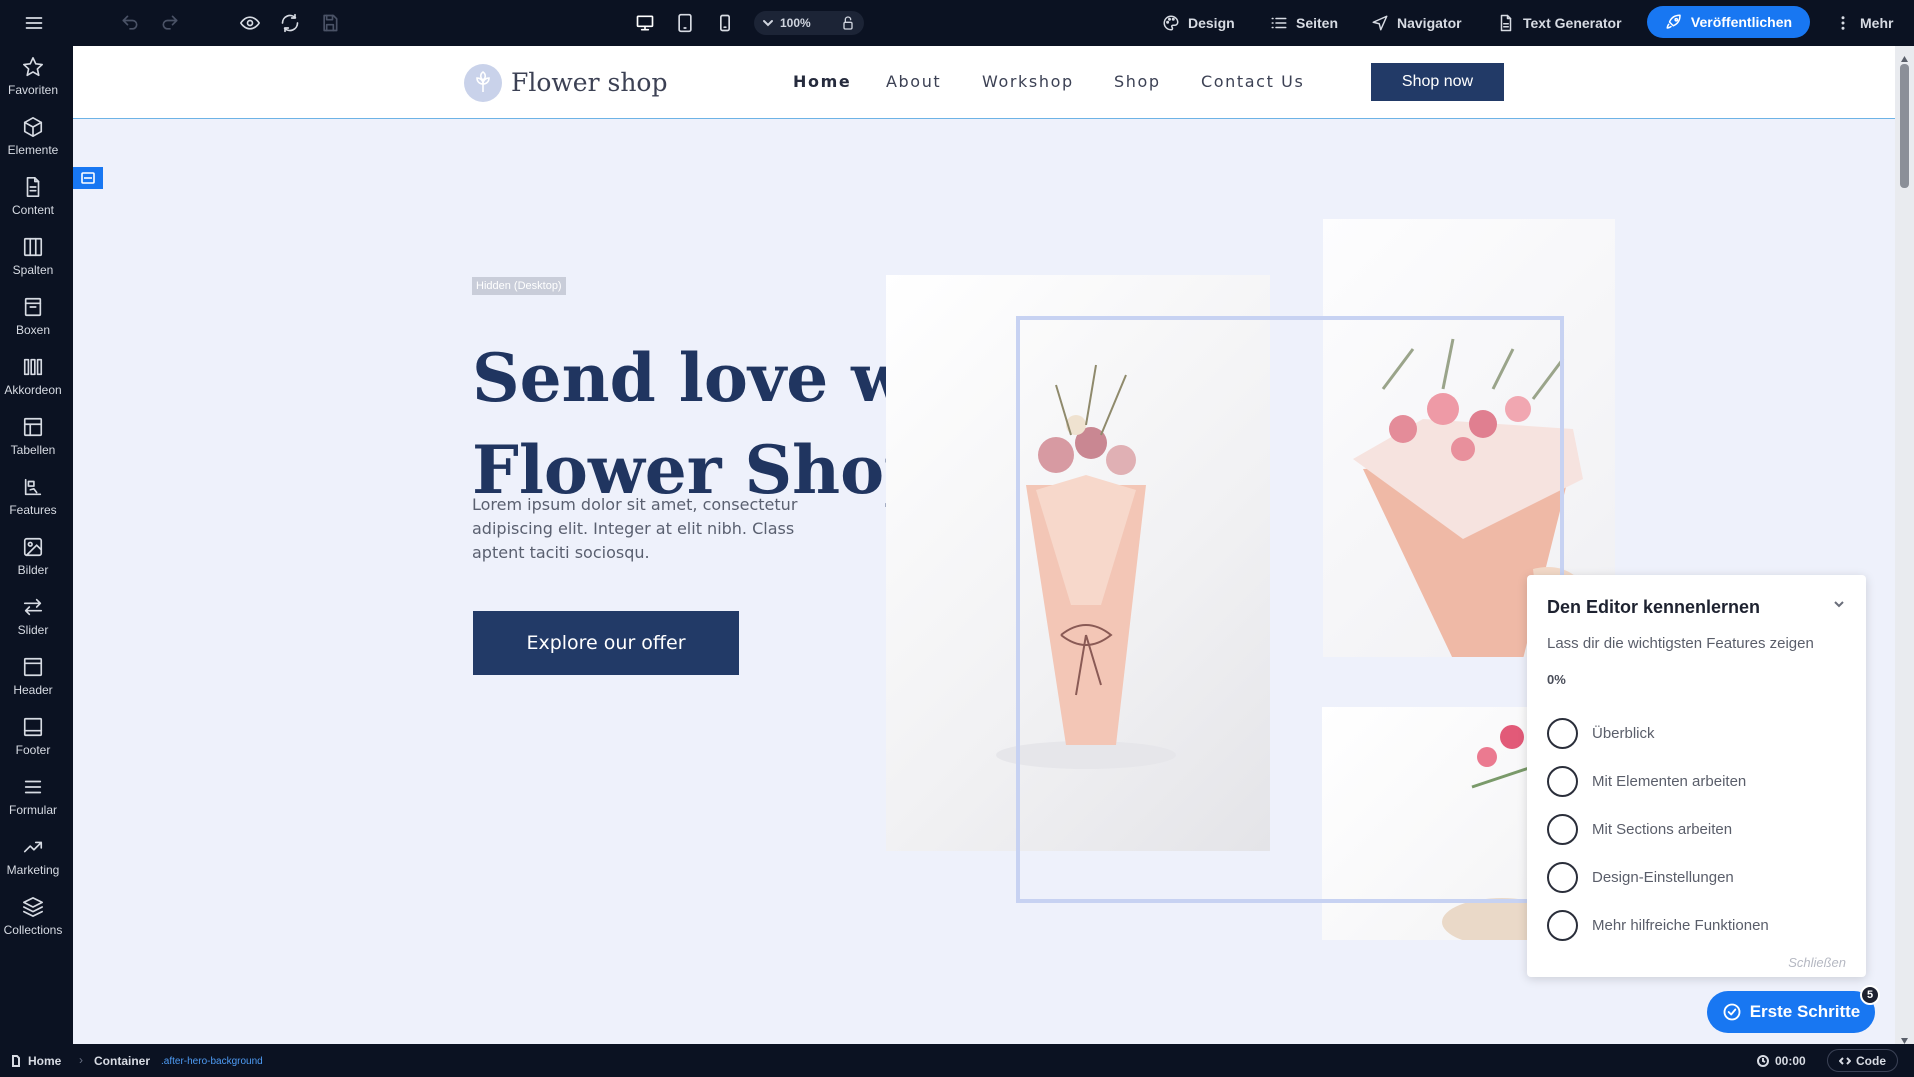 The height and width of the screenshot is (1077, 1914). I want to click on nav-link-home: Home, so click(822, 81).